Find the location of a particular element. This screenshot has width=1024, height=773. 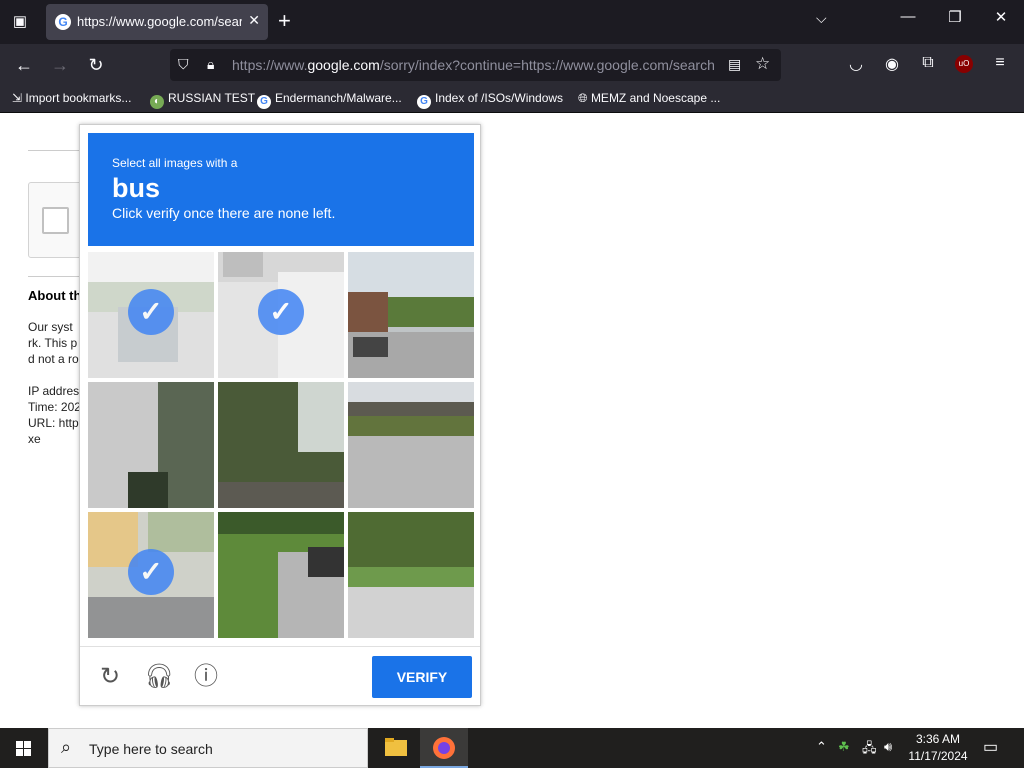

extensions-icon: ⧉ is located at coordinates (928, 63).